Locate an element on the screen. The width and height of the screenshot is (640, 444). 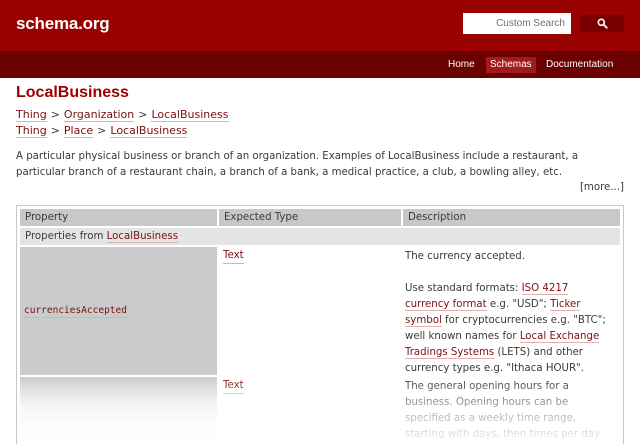
main-nav: Home Schemas Documentation is located at coordinates (320, 64).